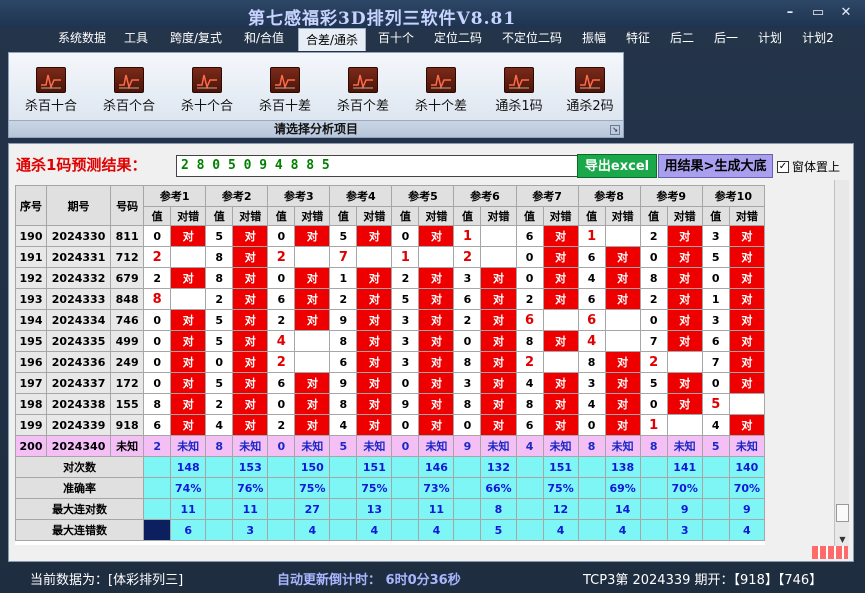 This screenshot has height=593, width=865. What do you see at coordinates (498, 488) in the screenshot?
I see `stat-value: 66%` at bounding box center [498, 488].